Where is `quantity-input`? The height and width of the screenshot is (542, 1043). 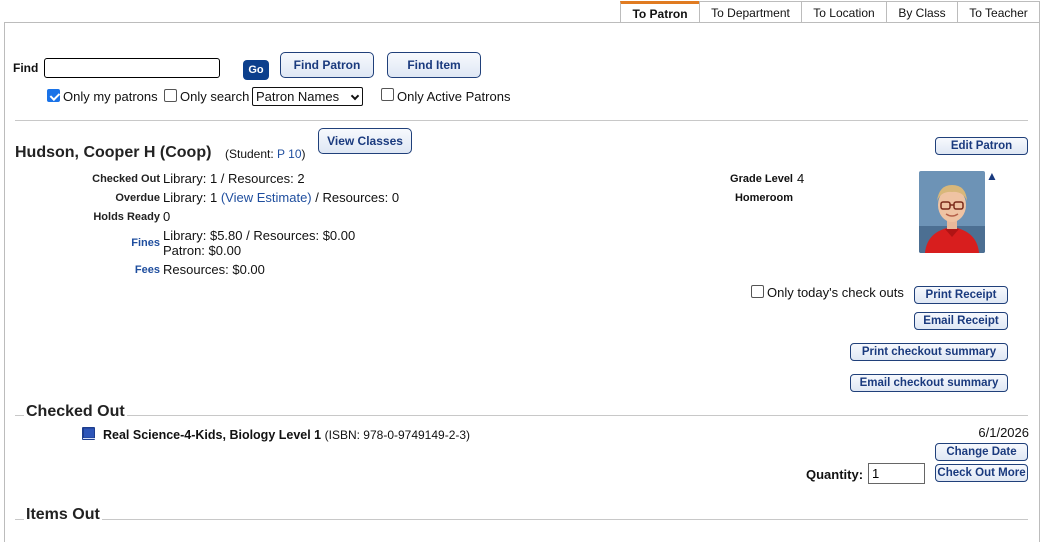
quantity-input is located at coordinates (896, 473).